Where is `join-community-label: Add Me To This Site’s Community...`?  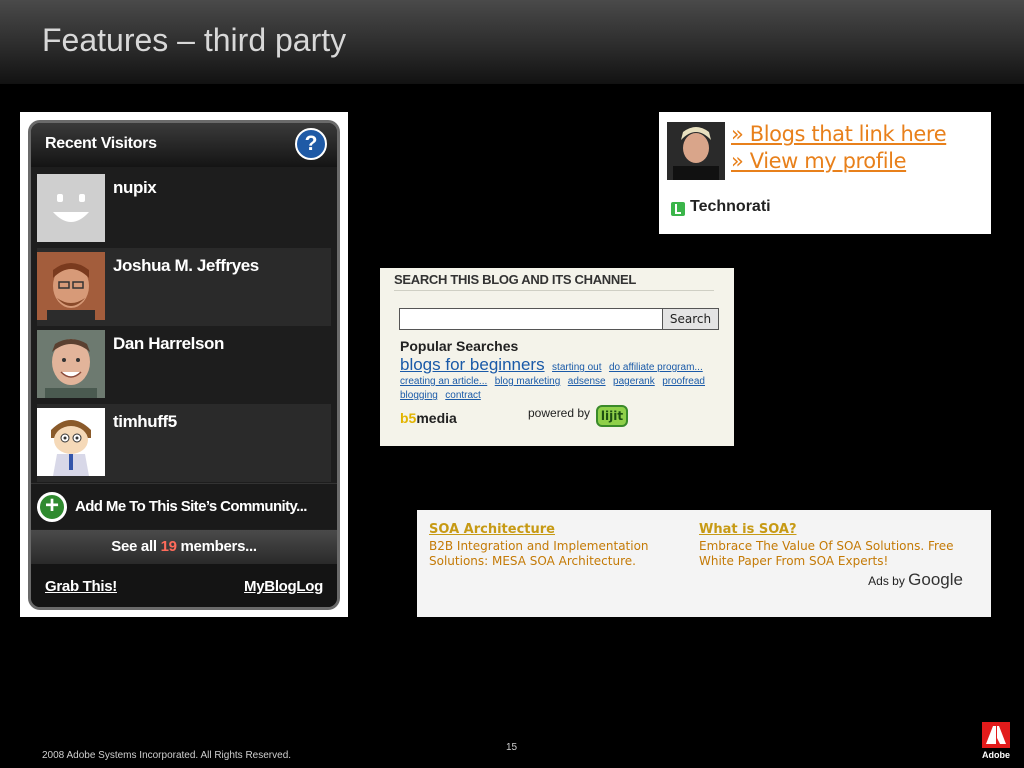
join-community-label: Add Me To This Site’s Community... is located at coordinates (191, 506).